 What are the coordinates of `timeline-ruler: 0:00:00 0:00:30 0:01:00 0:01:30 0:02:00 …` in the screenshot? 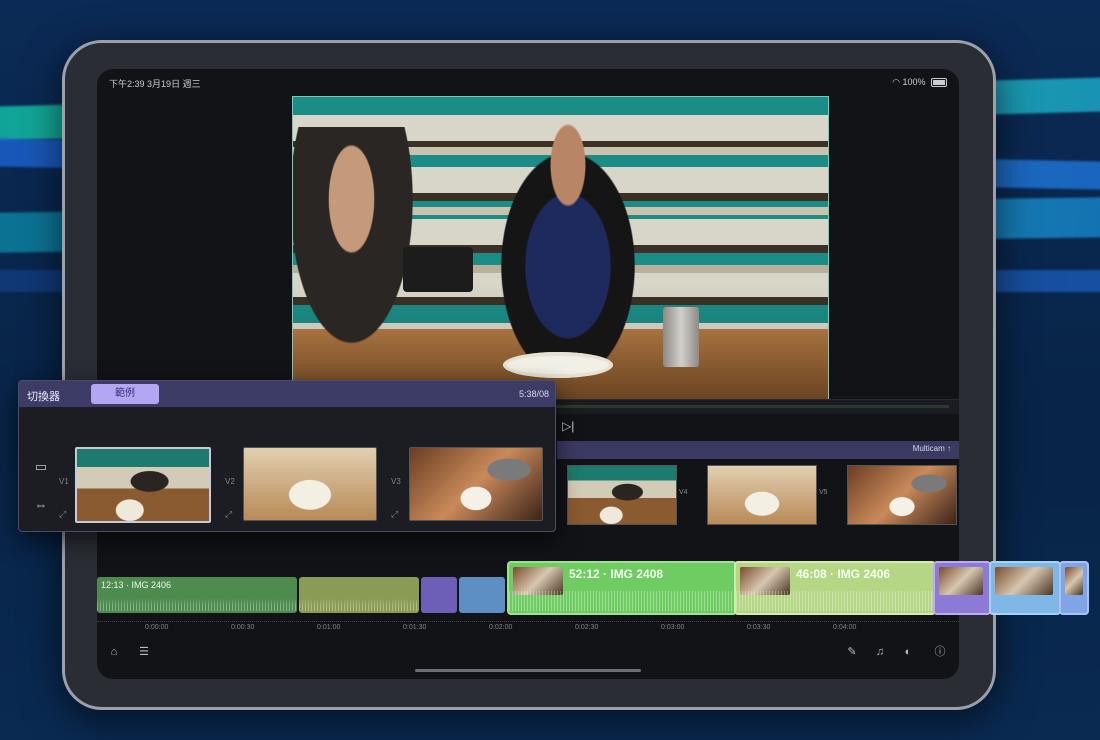 It's located at (528, 630).